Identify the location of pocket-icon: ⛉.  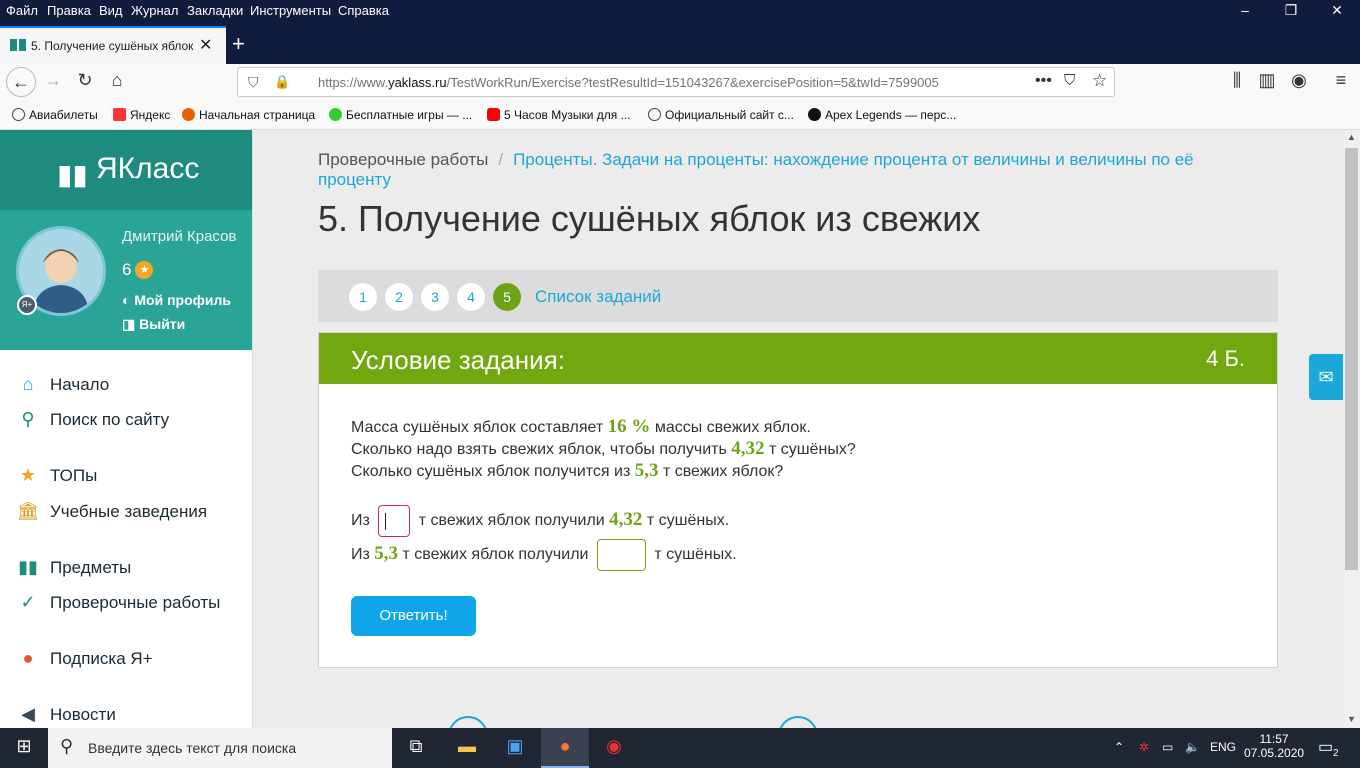
(1069, 80).